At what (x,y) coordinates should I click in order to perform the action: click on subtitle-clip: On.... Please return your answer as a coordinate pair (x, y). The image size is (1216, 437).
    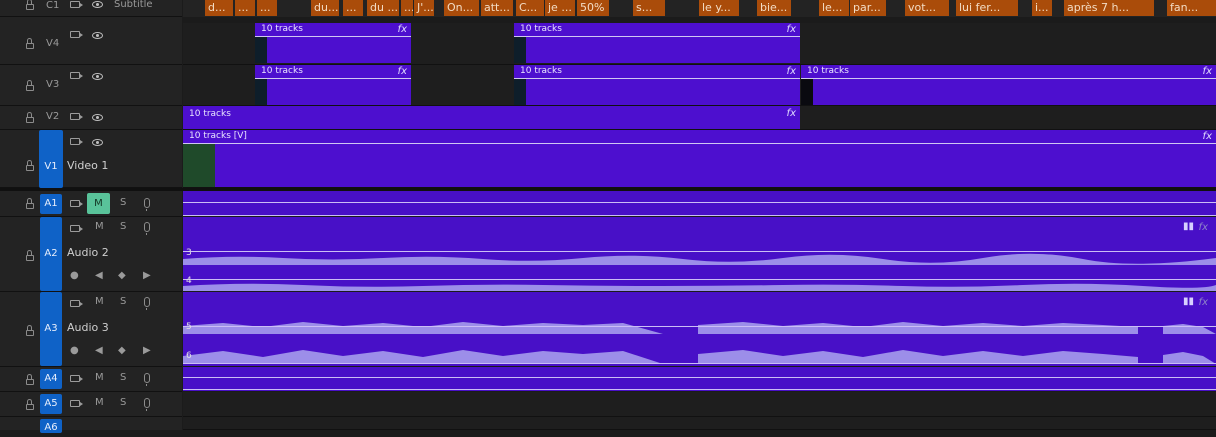
    Looking at the image, I should click on (461, 8).